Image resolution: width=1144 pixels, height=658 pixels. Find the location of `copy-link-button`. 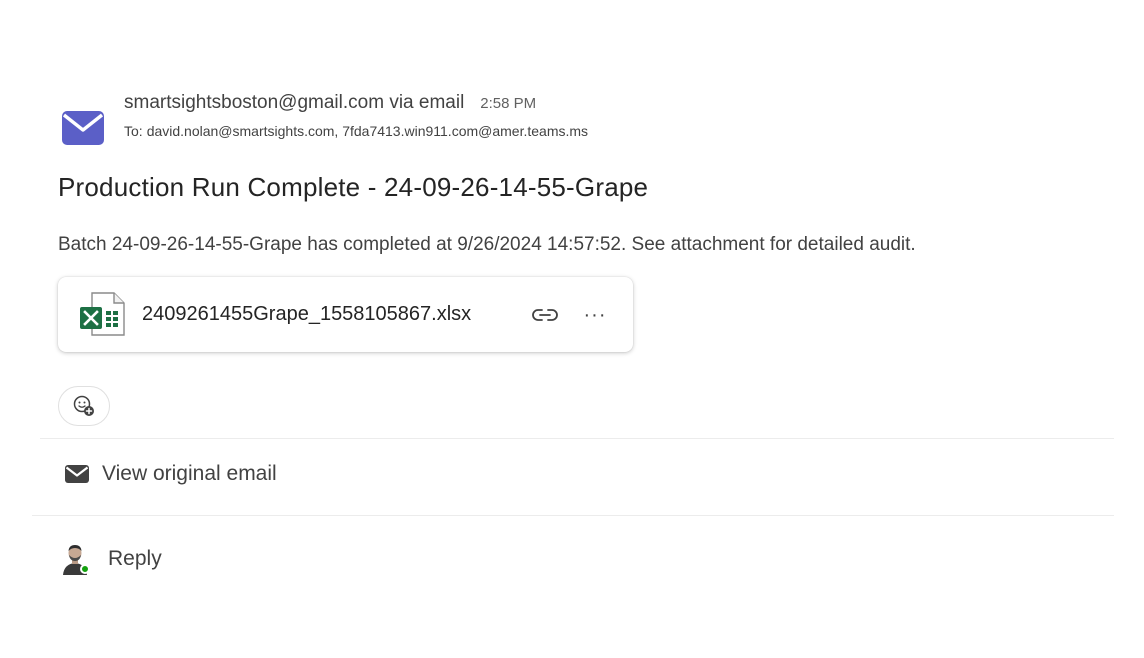

copy-link-button is located at coordinates (545, 315).